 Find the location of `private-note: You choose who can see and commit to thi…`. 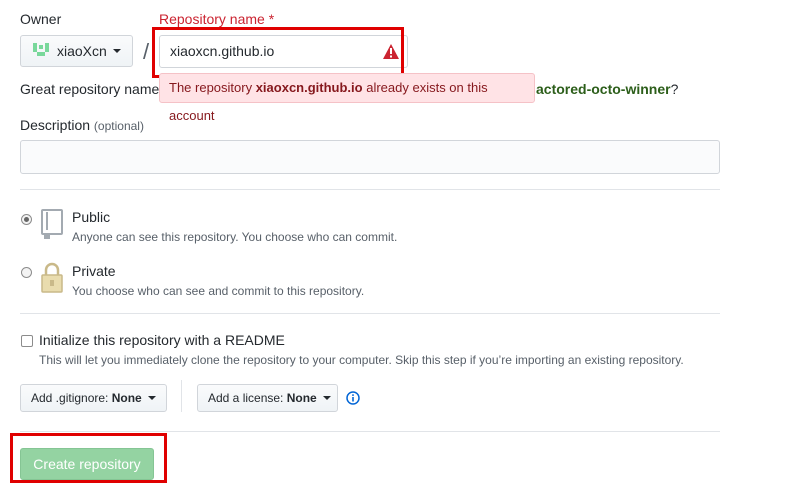

private-note: You choose who can see and commit to thi… is located at coordinates (218, 291).